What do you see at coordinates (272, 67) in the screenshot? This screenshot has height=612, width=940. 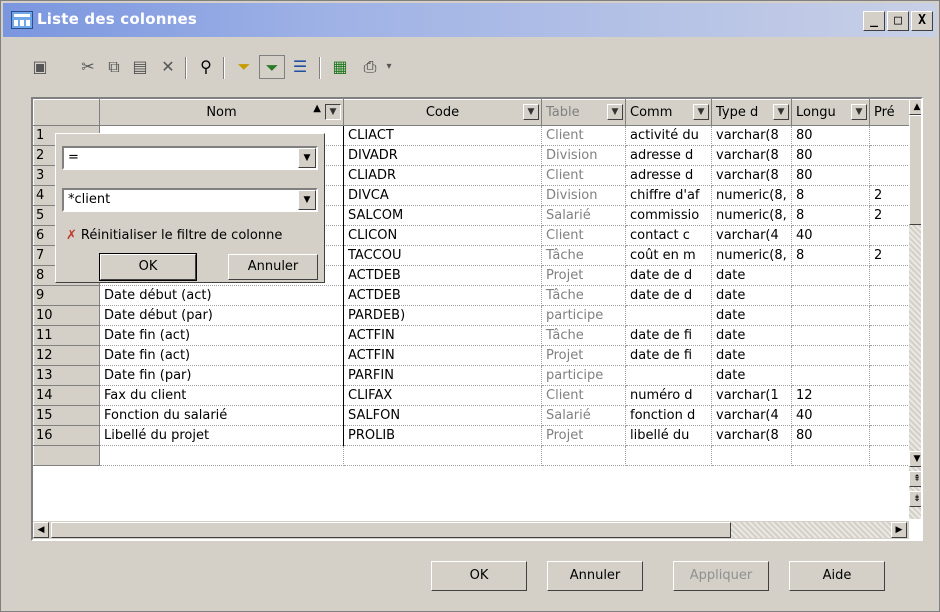 I see `filter-active-icon: ⏷` at bounding box center [272, 67].